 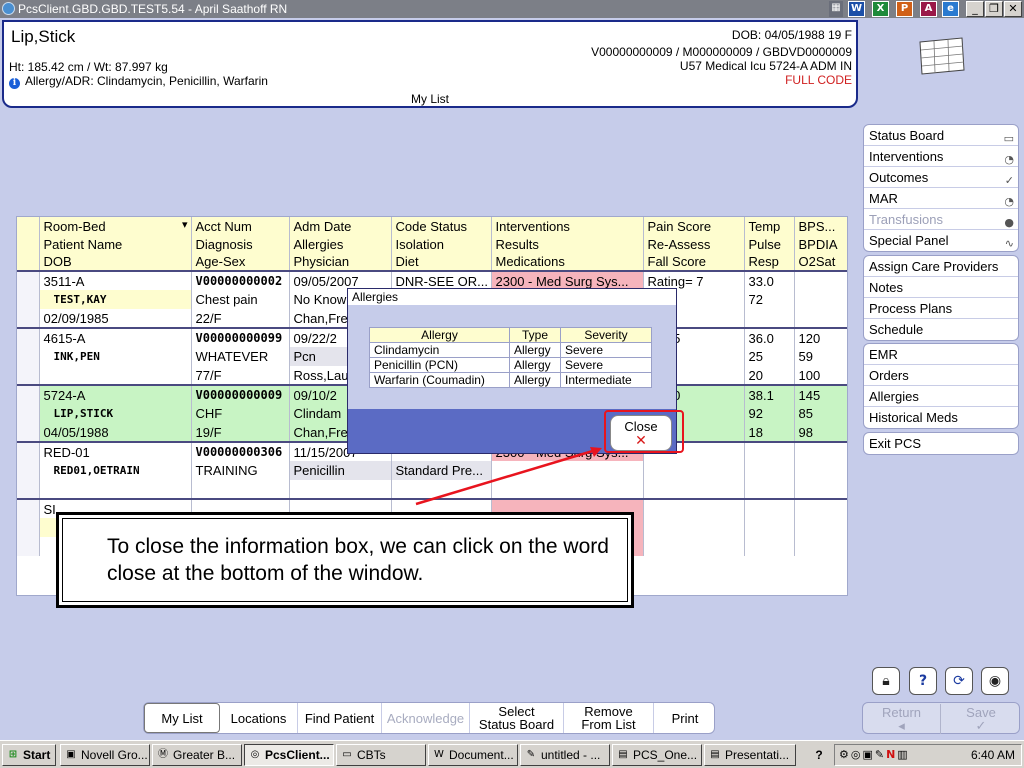 What do you see at coordinates (115, 451) in the screenshot?
I see `cell-room-bed: RED-01` at bounding box center [115, 451].